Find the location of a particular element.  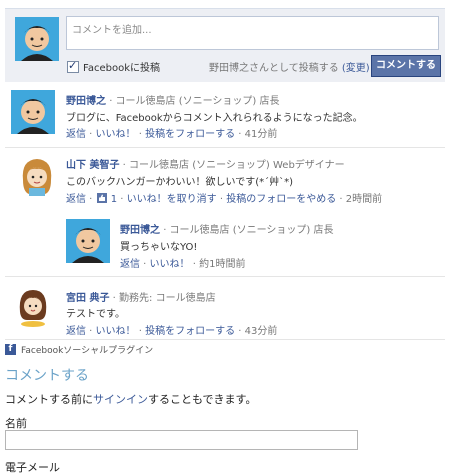

facebook-plugin-footer: f Facebookソーシャルプラグイン is located at coordinates (79, 349).